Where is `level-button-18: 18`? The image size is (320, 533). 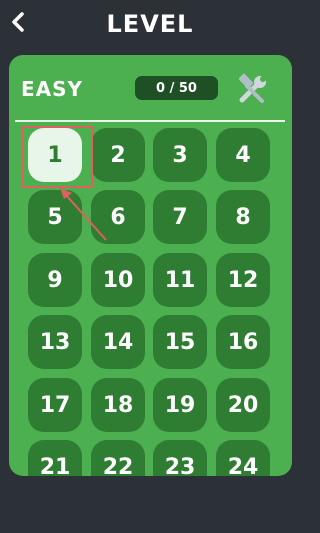
level-button-18: 18 is located at coordinates (118, 405).